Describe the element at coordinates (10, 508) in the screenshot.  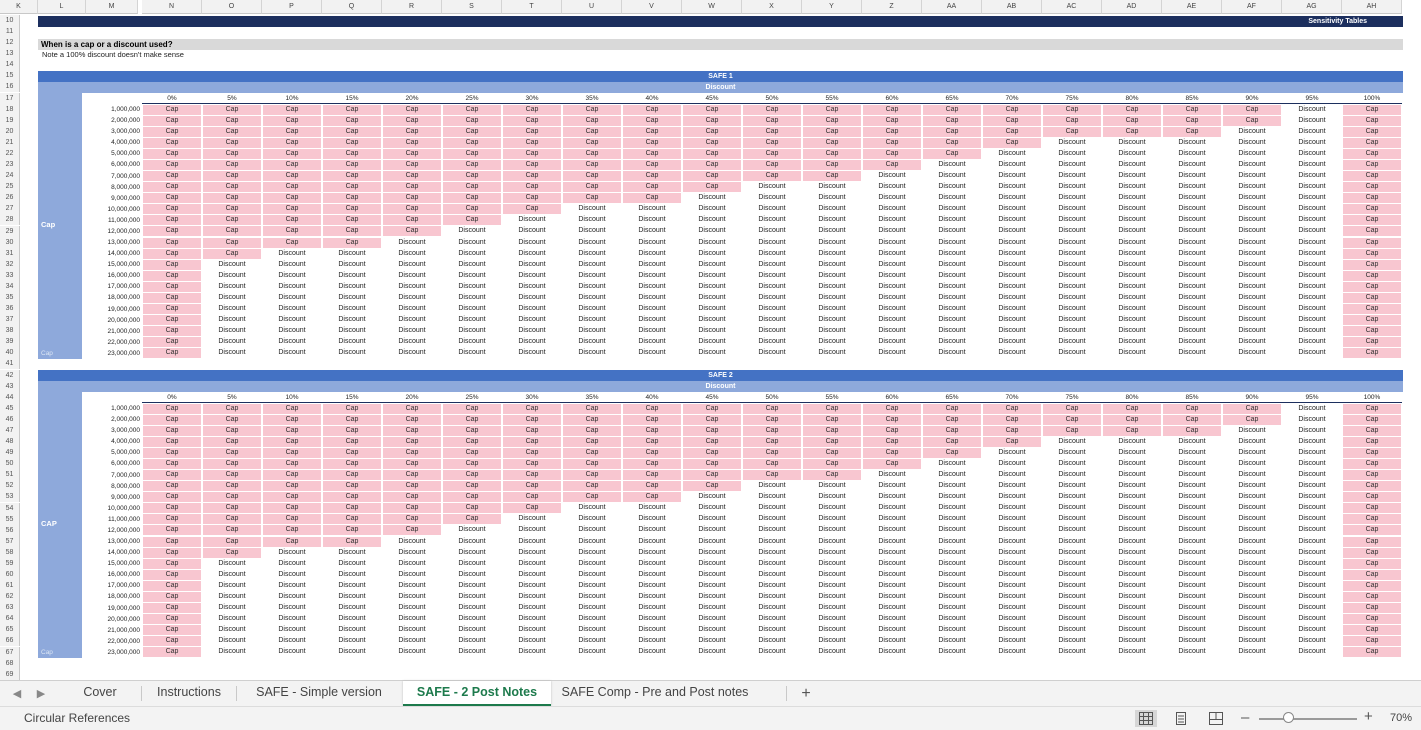
I see `row-number: 54` at that location.